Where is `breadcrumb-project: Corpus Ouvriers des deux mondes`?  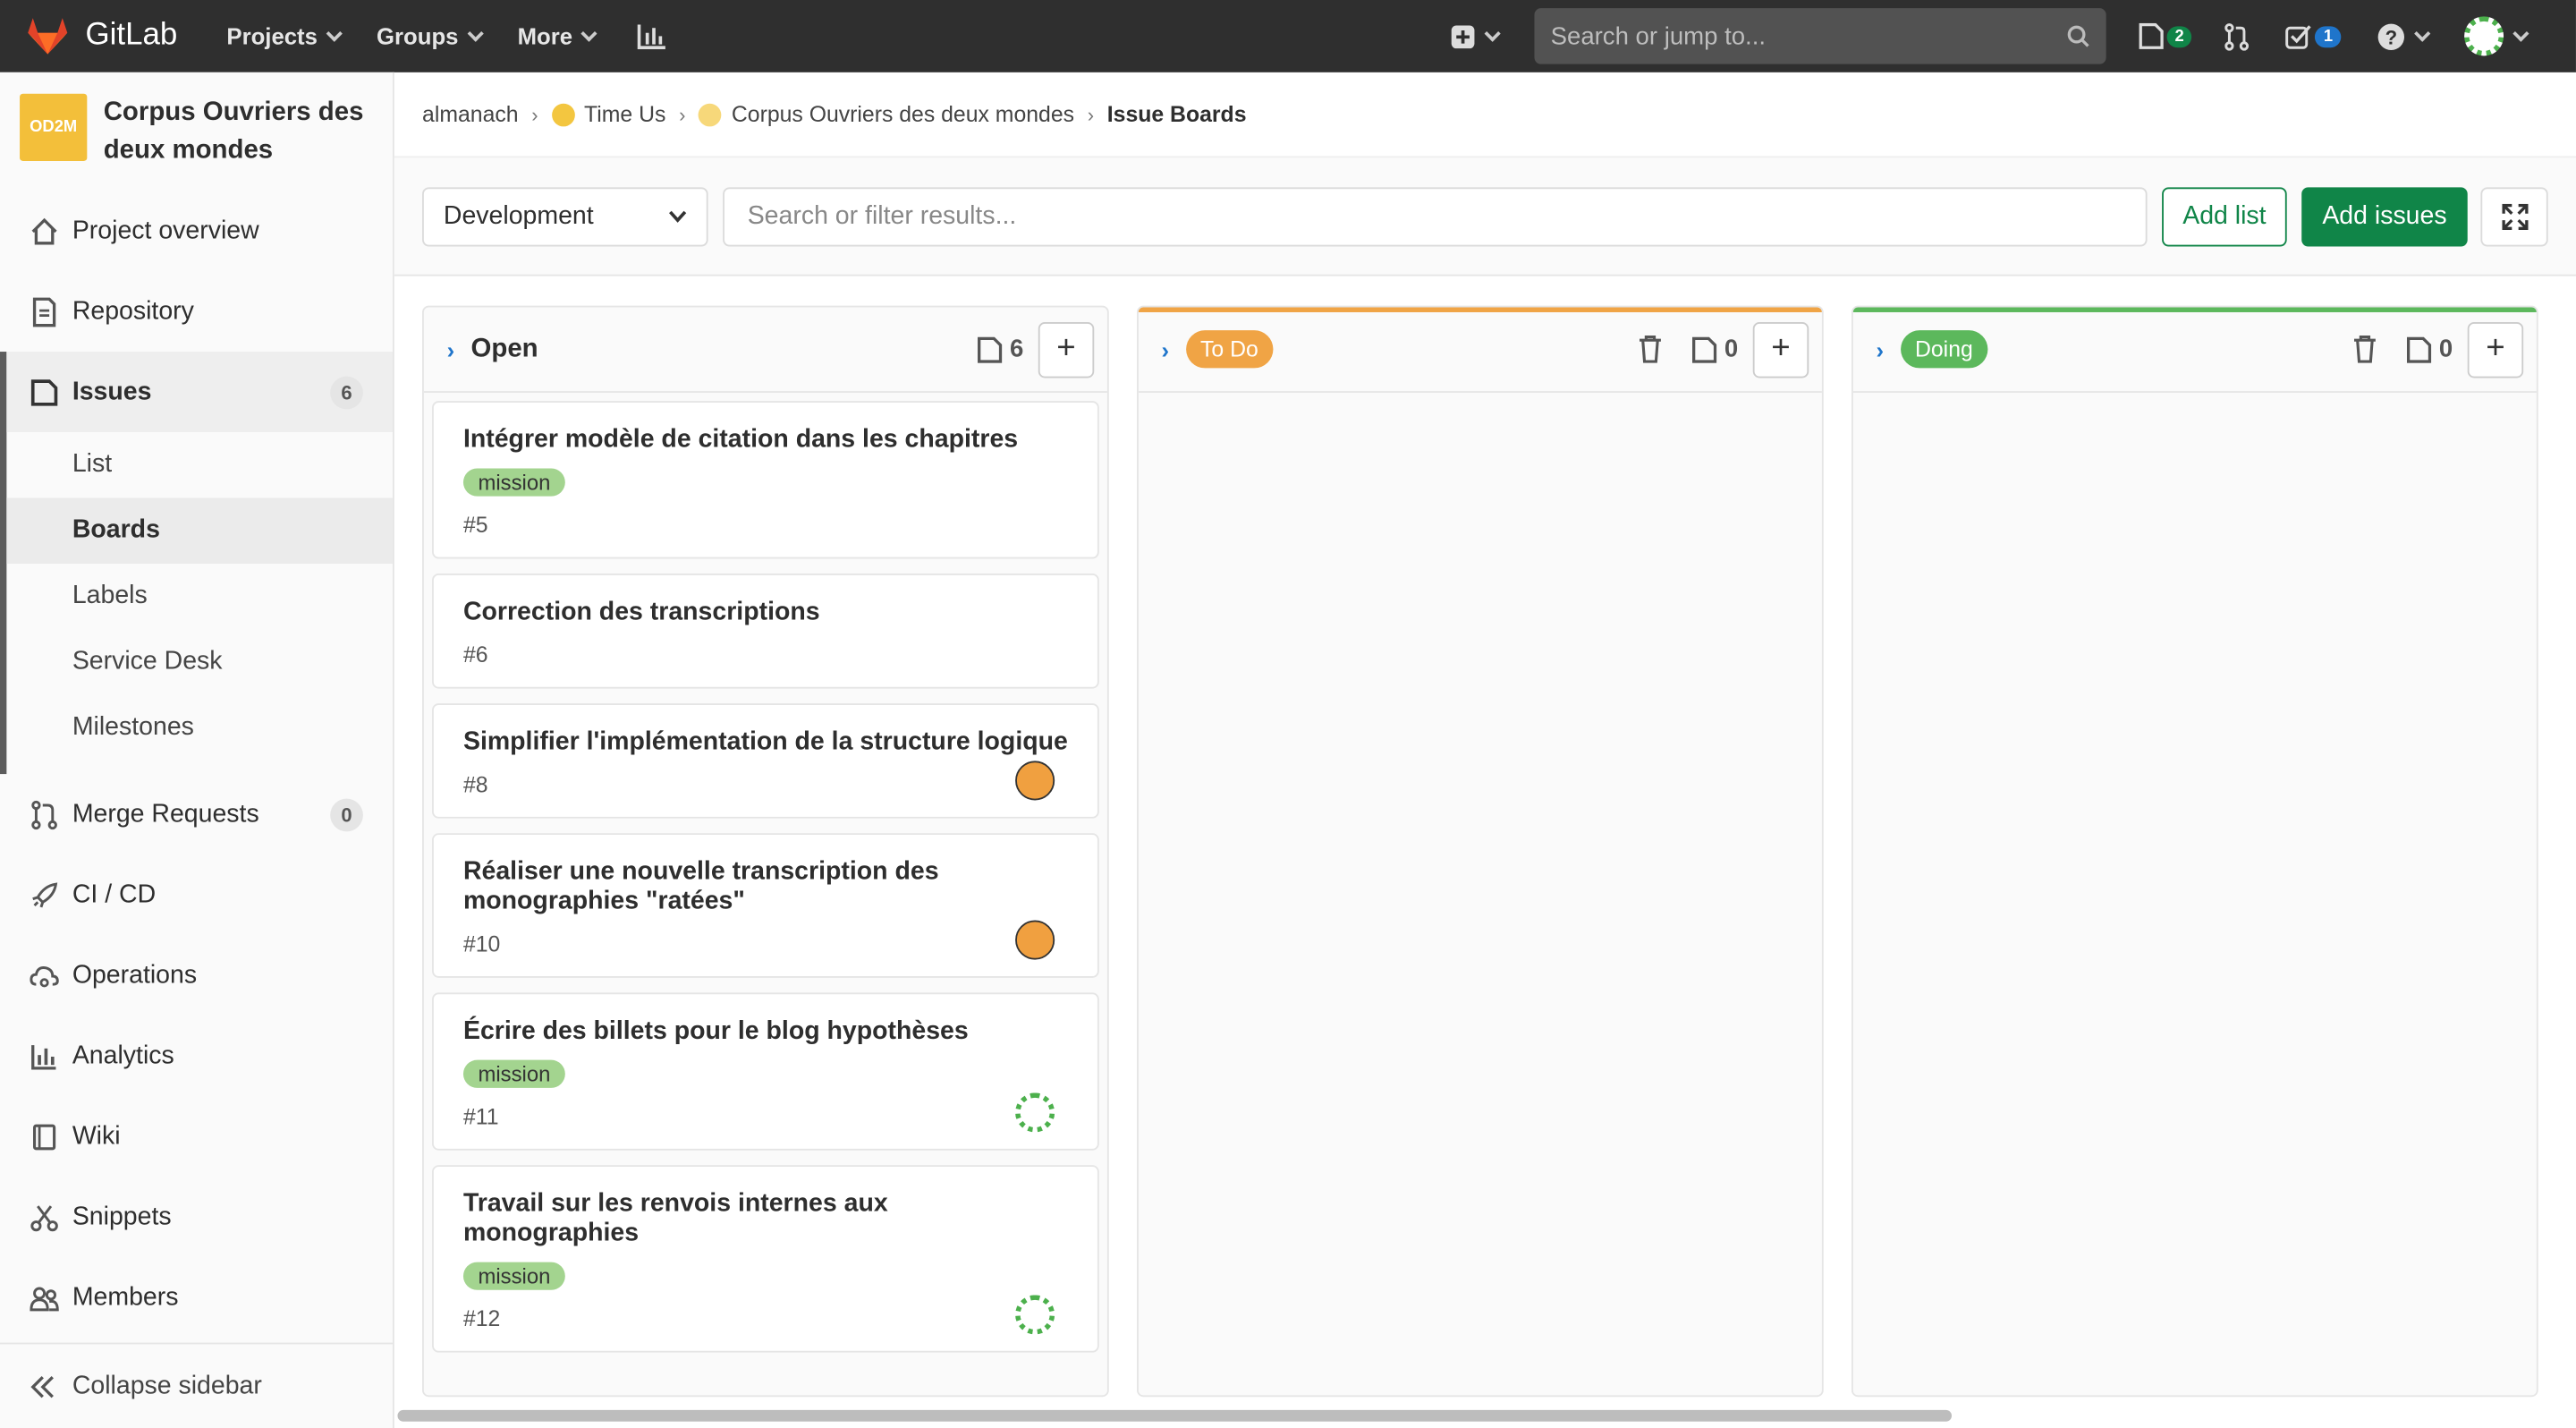
breadcrumb-project: Corpus Ouvriers des deux mondes is located at coordinates (903, 114).